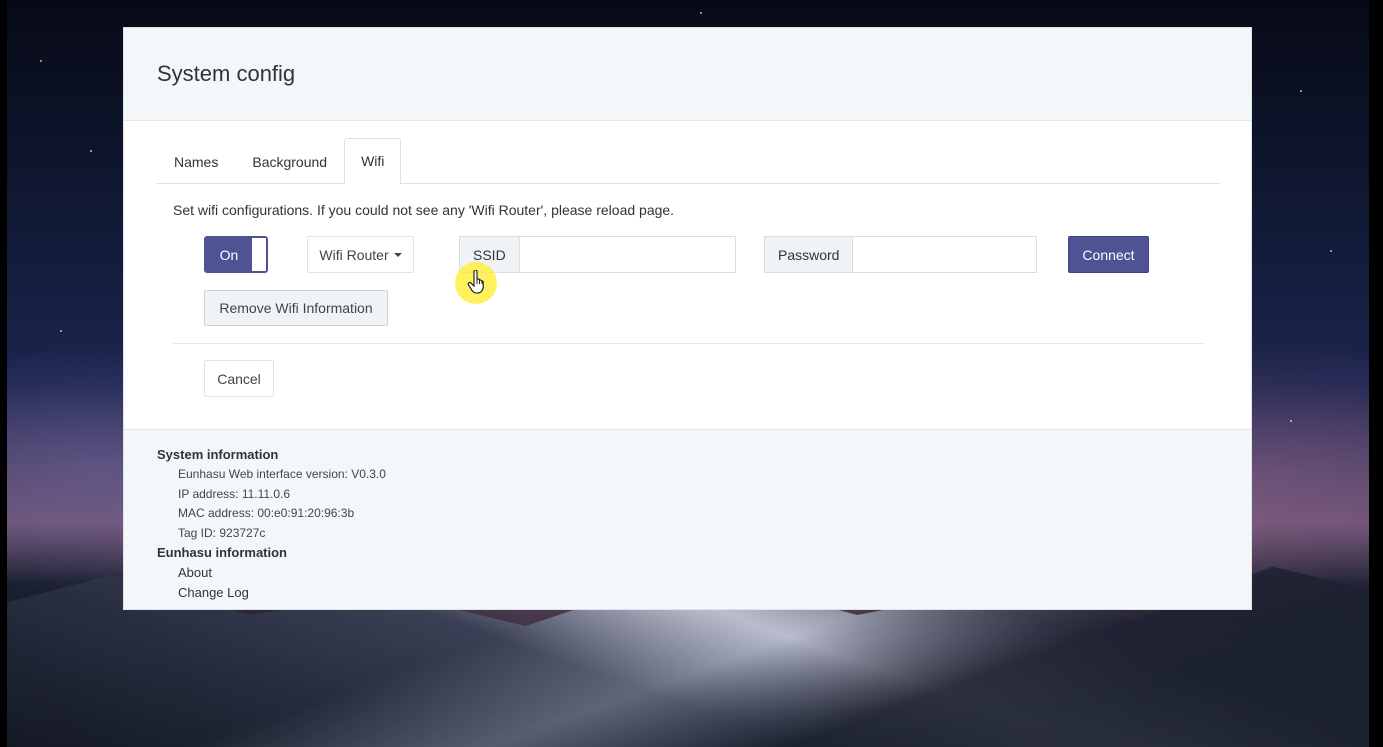 This screenshot has width=1383, height=747. I want to click on wifi-router-dropdown: Wifi Router, so click(360, 254).